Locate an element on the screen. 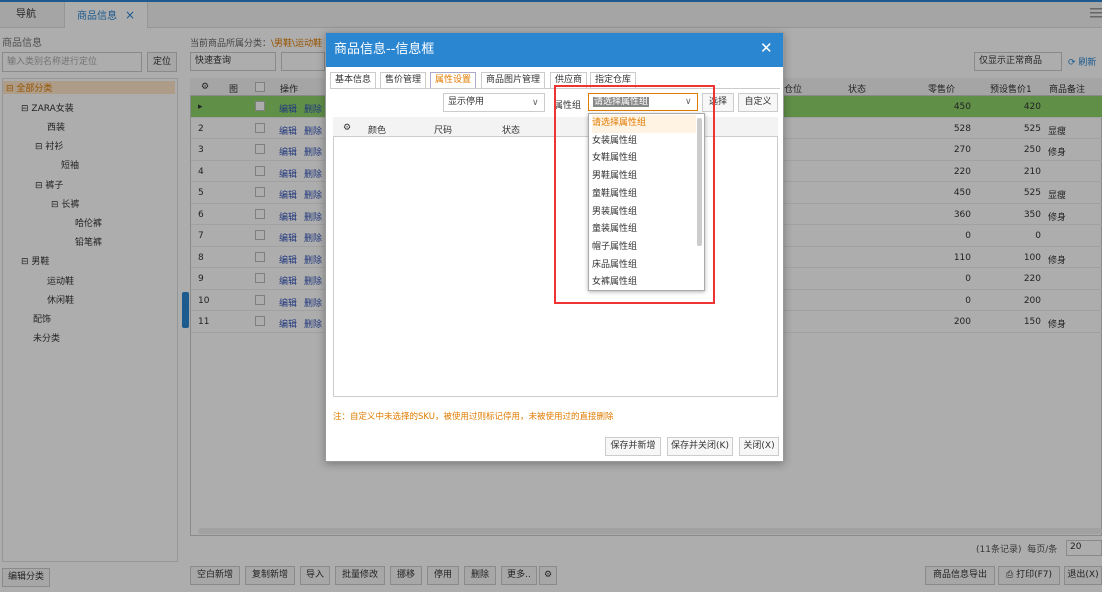  header-sku-status: 状态 is located at coordinates (511, 131).